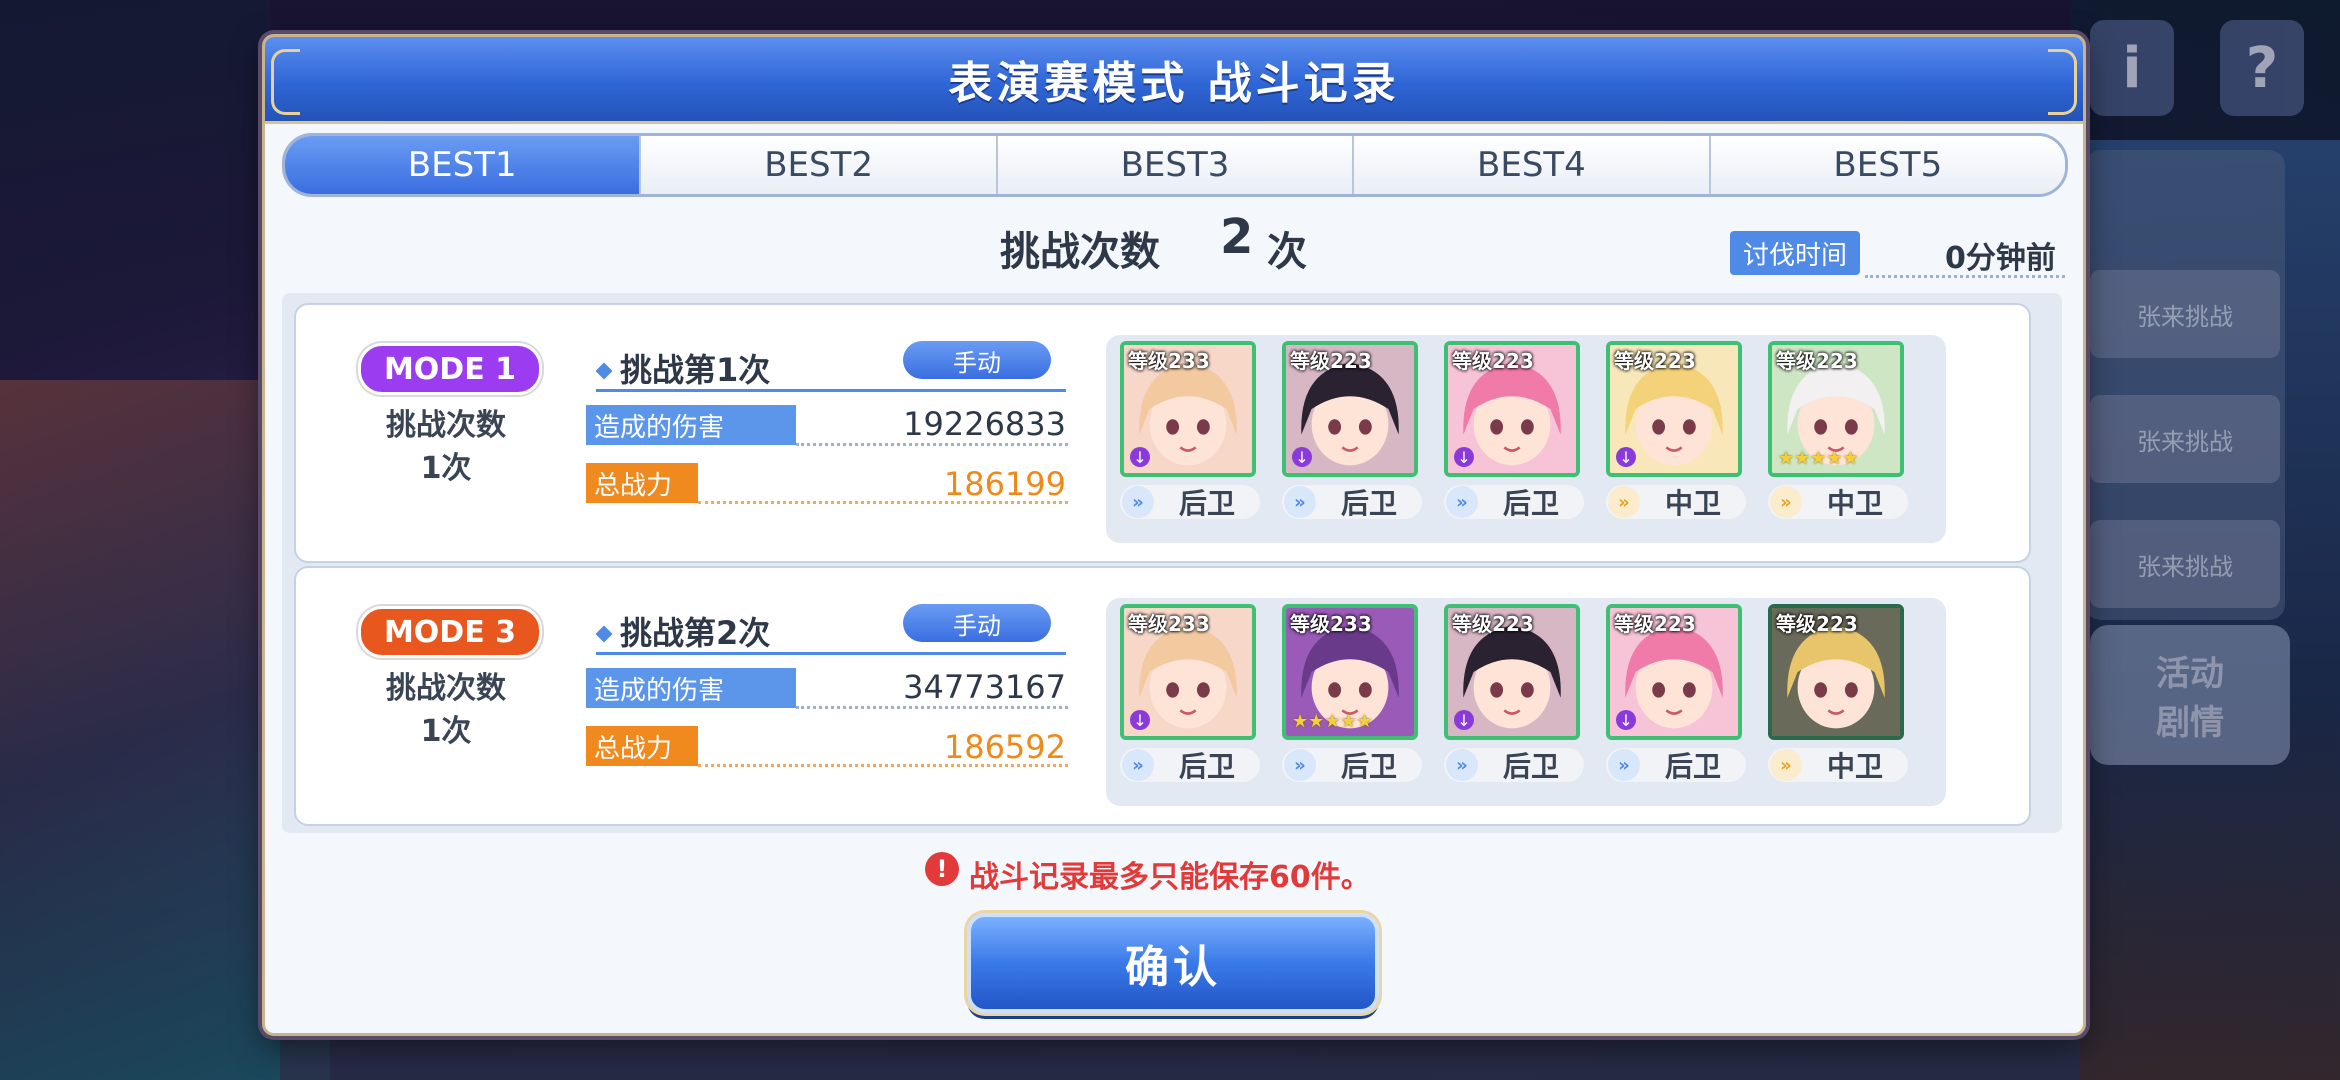 The image size is (2340, 1080). I want to click on damage-value: 34773167, so click(984, 687).